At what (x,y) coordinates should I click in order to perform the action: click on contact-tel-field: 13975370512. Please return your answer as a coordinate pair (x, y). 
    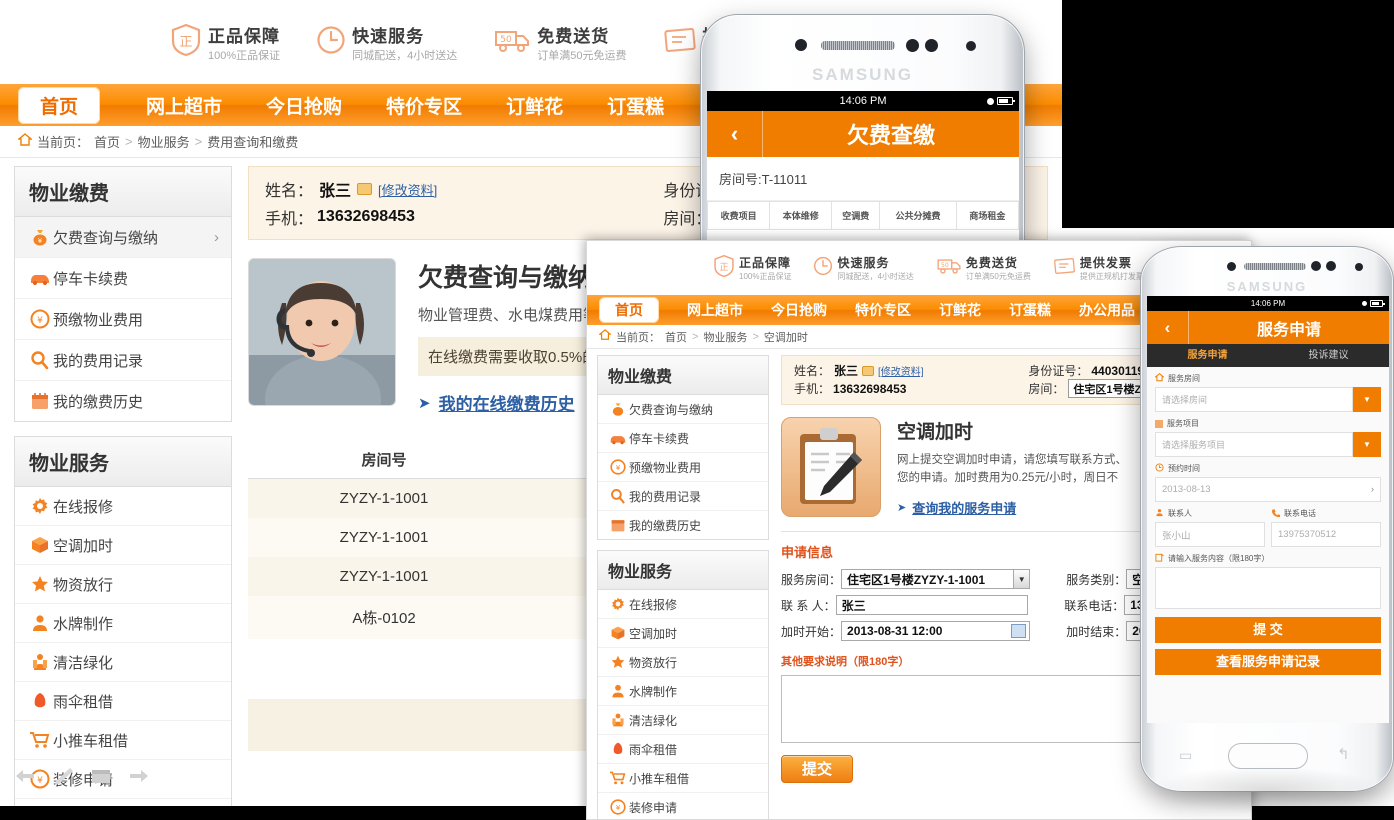
    Looking at the image, I should click on (1326, 534).